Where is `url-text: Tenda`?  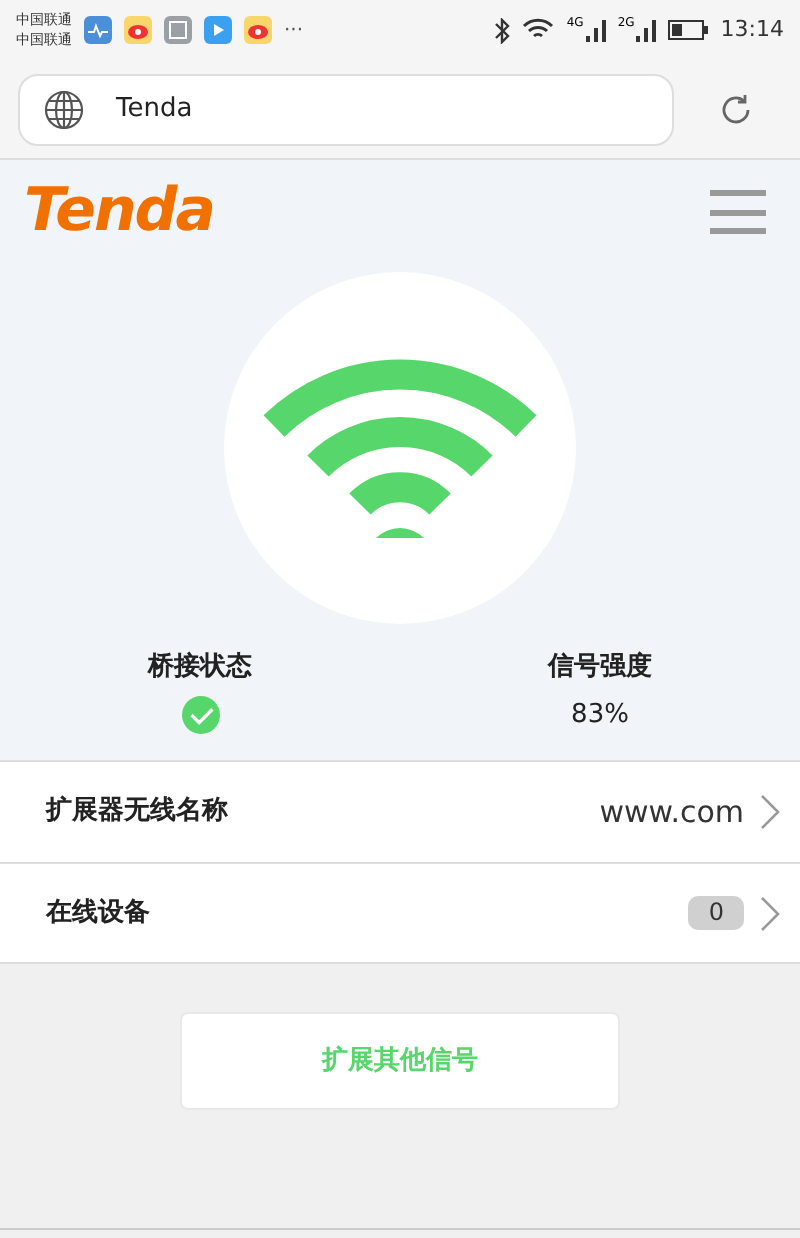 url-text: Tenda is located at coordinates (154, 109).